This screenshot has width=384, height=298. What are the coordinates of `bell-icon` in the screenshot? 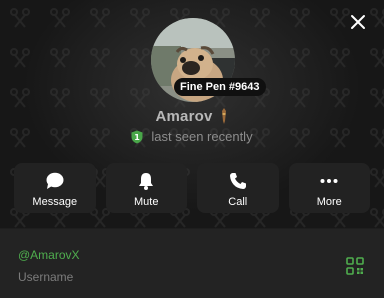 It's located at (146, 181).